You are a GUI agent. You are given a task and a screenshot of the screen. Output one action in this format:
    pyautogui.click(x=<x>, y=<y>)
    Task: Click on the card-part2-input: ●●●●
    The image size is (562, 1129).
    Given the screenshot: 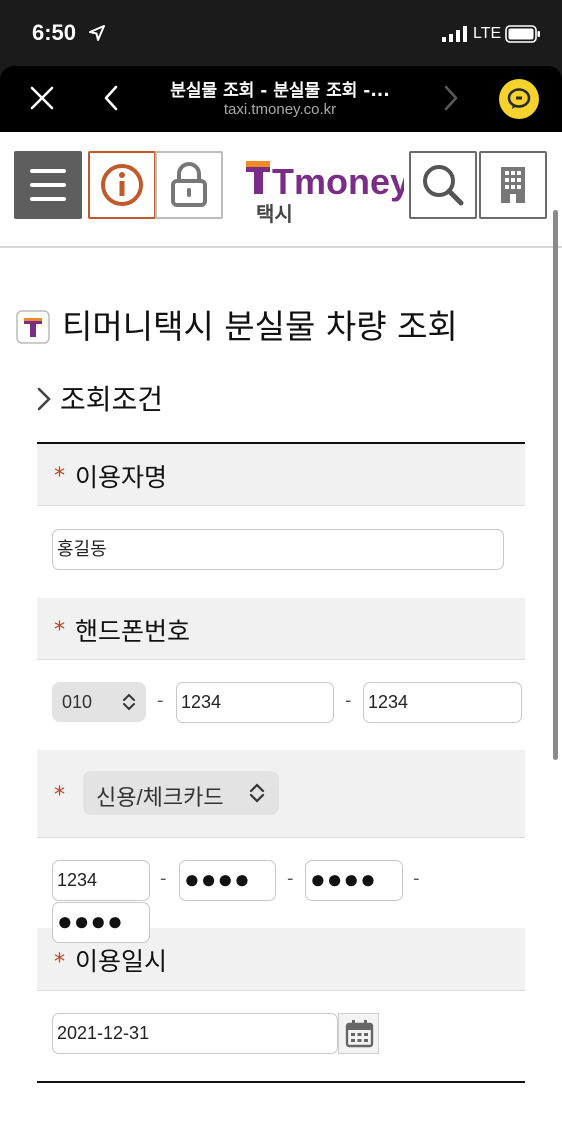 What is the action you would take?
    pyautogui.click(x=227, y=880)
    